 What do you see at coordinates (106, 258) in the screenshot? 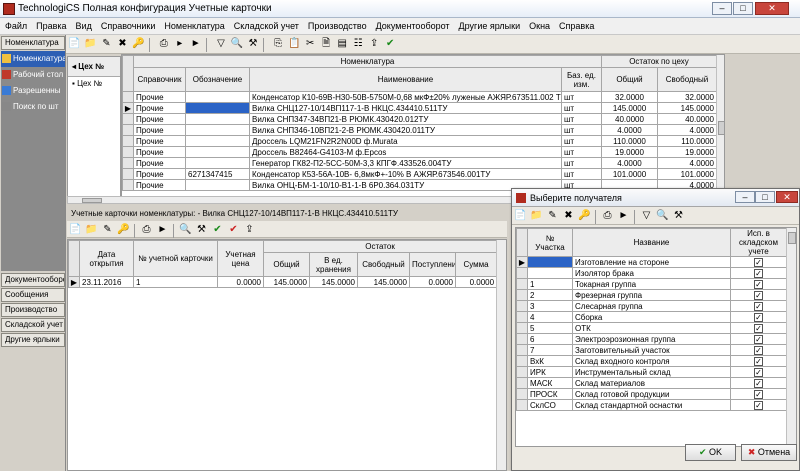
I see `cards-col-header: Дата открытия` at bounding box center [106, 258].